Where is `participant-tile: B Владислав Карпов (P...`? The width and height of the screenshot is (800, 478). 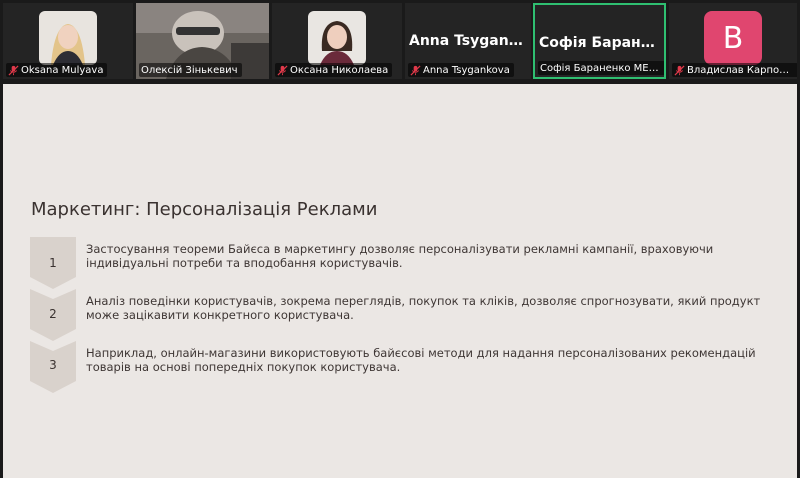 participant-tile: B Владислав Карпов (P... is located at coordinates (733, 41).